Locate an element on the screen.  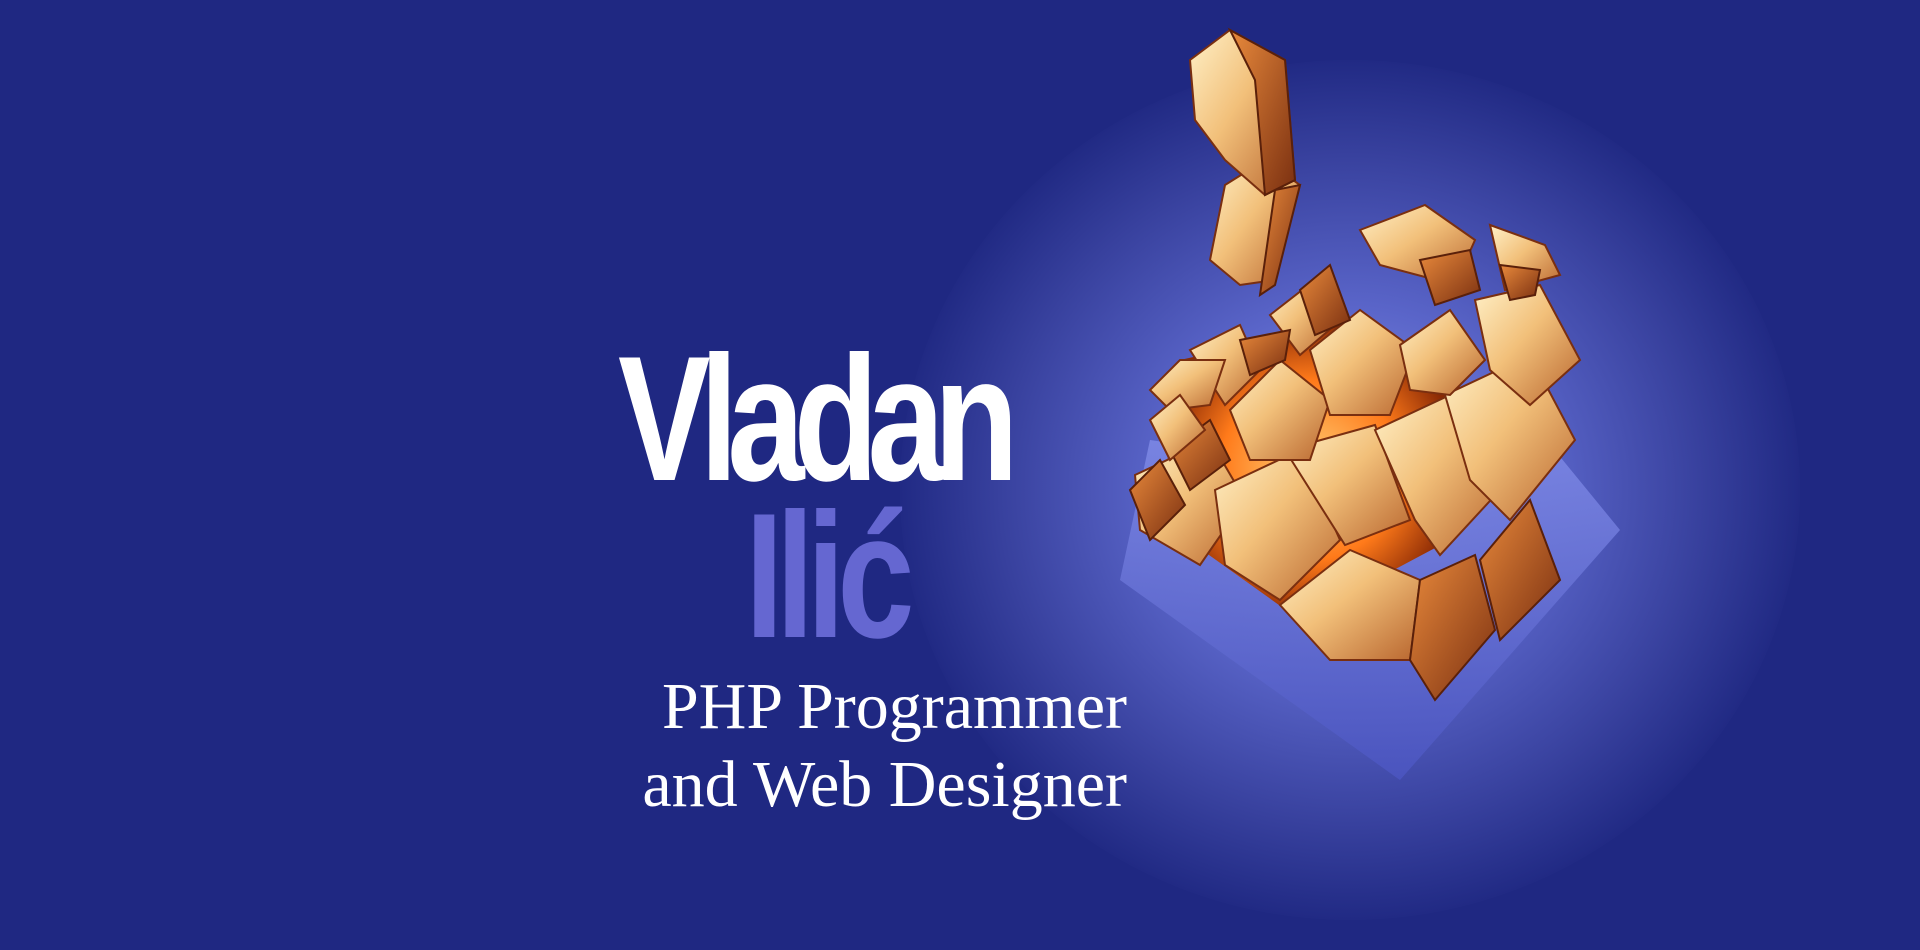
tagline-line-1: PHP Programmer is located at coordinates (894, 706).